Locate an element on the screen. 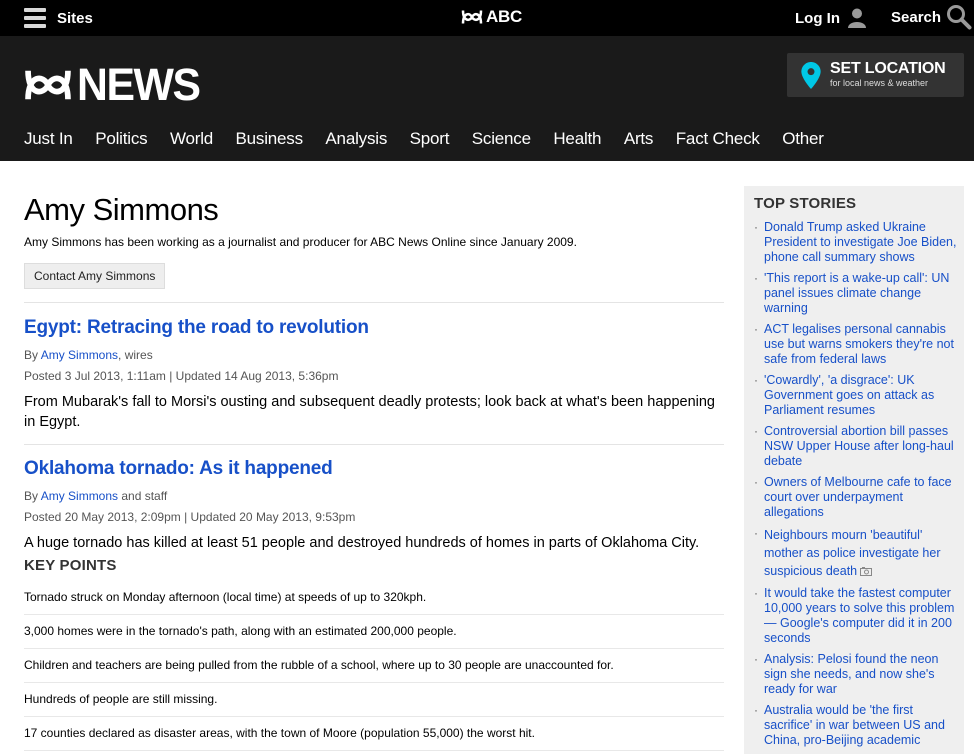 This screenshot has height=754, width=974. user-icon is located at coordinates (857, 18).